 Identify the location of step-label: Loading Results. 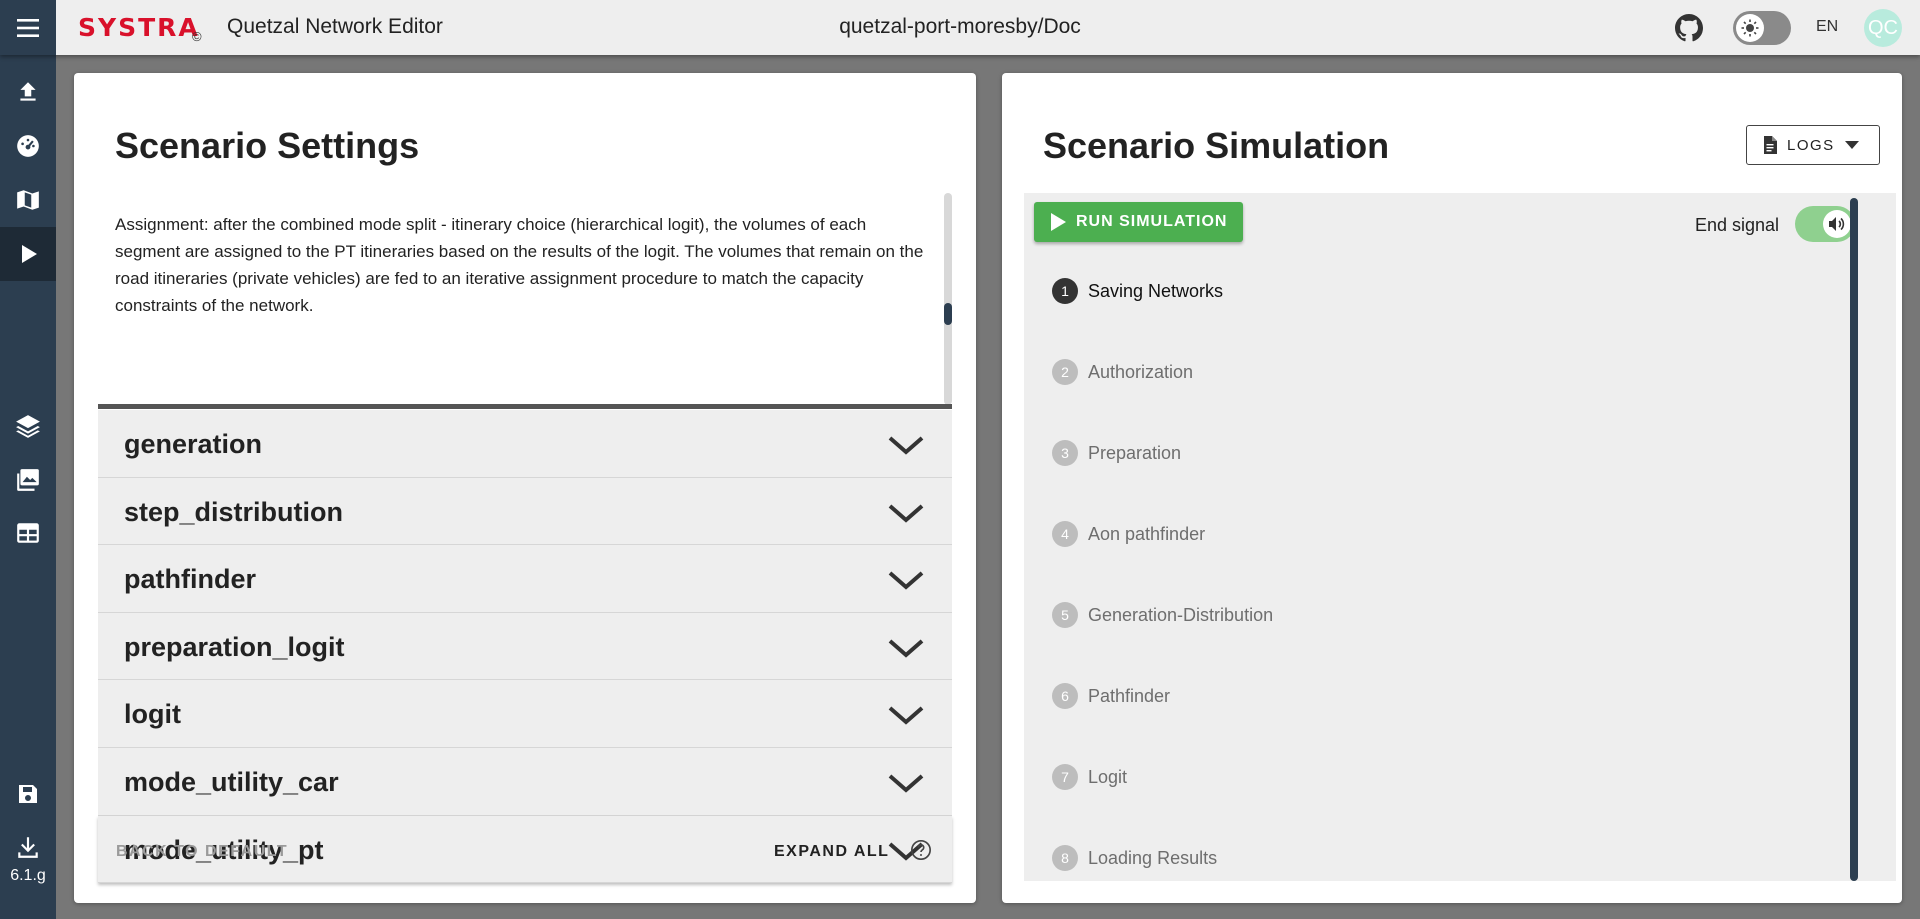
(1153, 857).